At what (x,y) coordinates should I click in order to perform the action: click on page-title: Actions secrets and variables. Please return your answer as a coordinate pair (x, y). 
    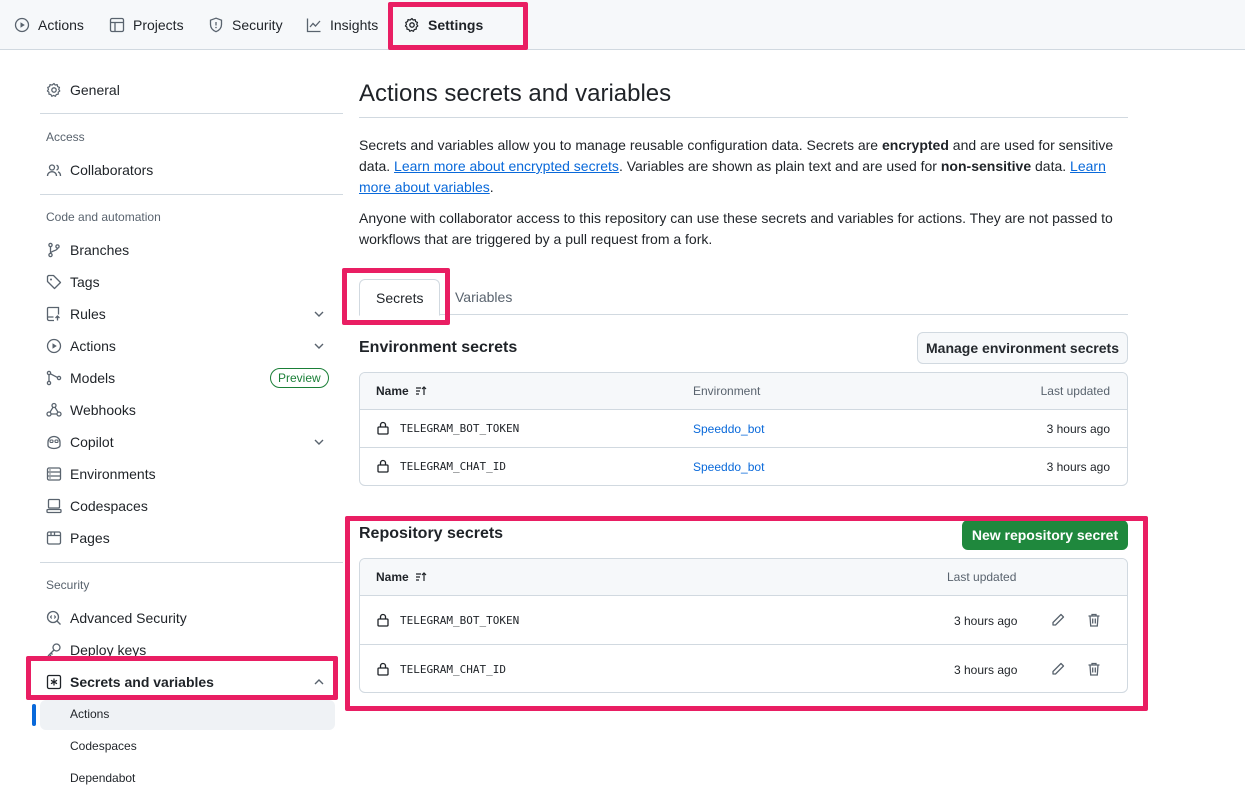
    Looking at the image, I should click on (515, 93).